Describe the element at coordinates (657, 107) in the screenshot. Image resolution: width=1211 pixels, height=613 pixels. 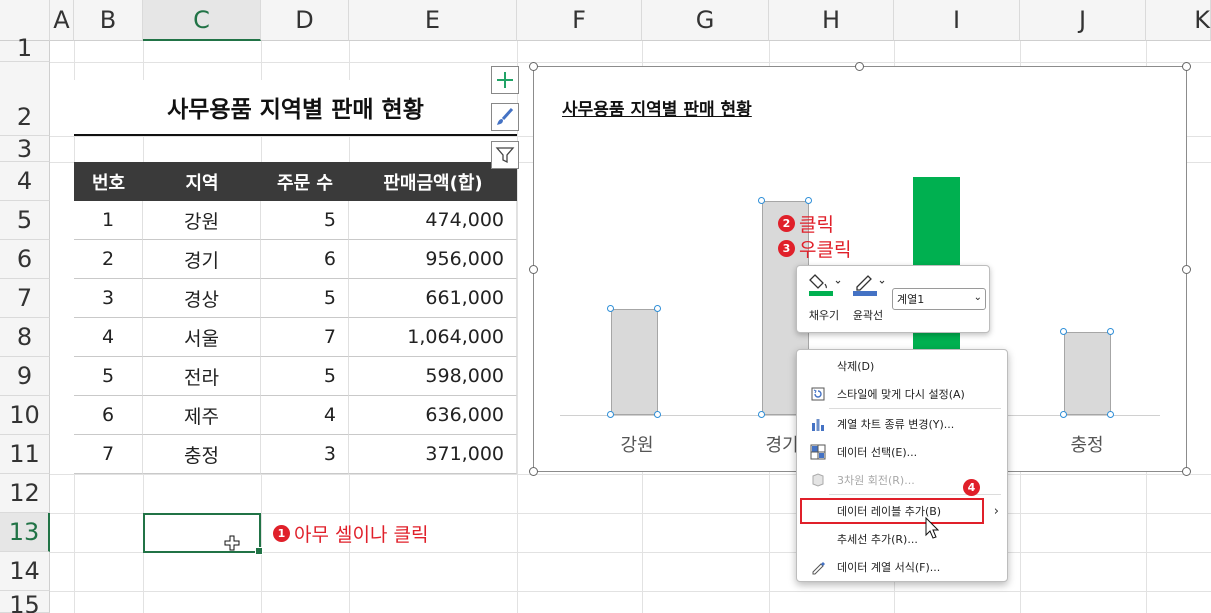
I see `chart-title: 사무용품 지역별 판매 현황` at that location.